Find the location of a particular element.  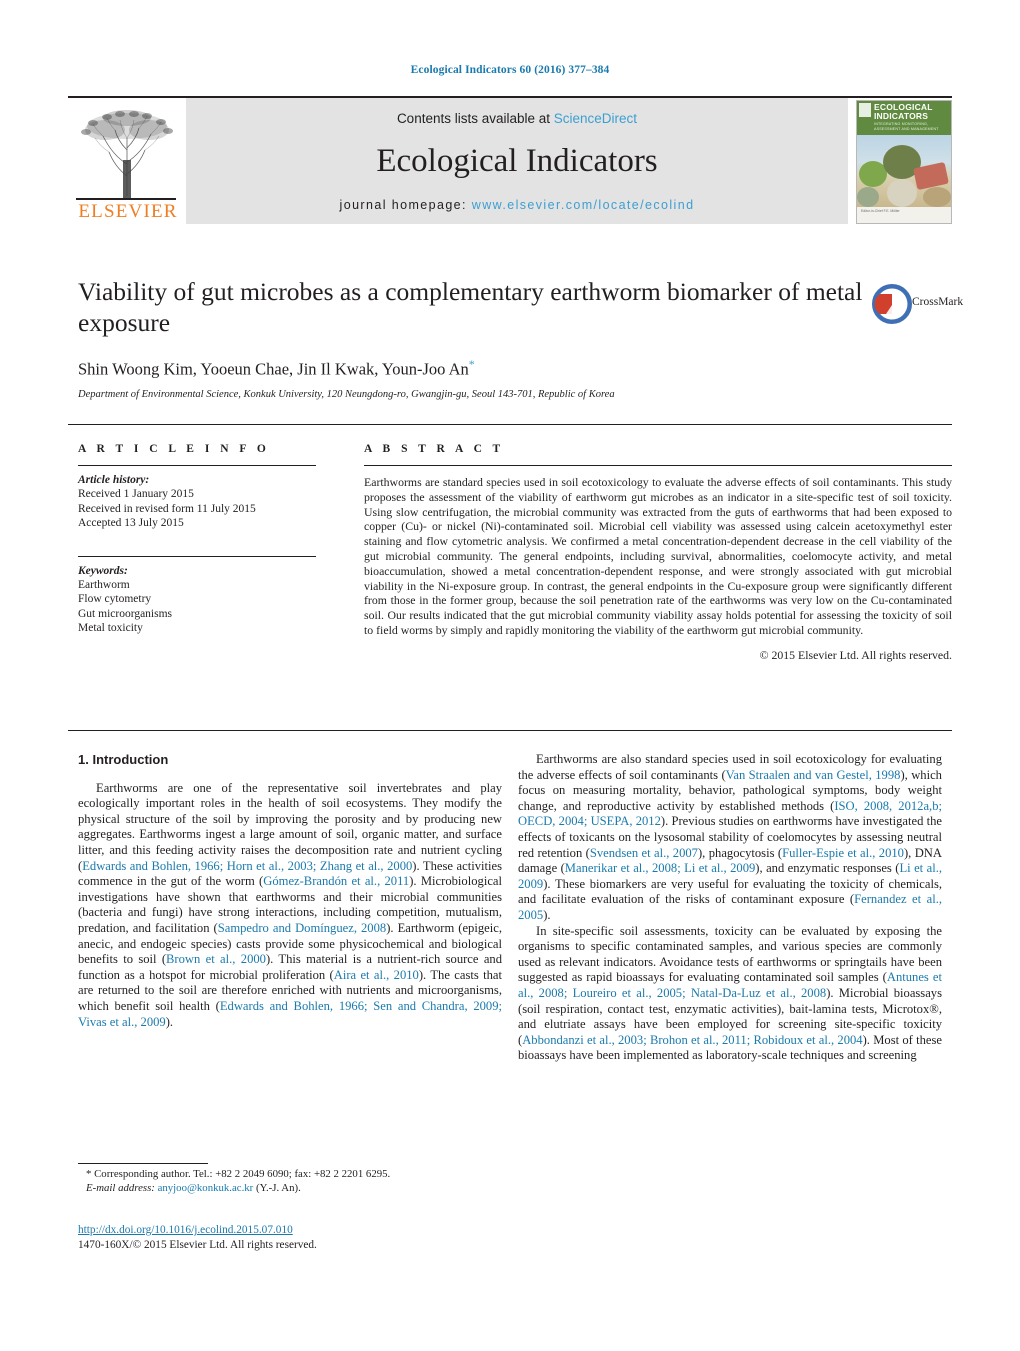

citation-link: Van Straalen and van Gestel, 1998 is located at coordinates (813, 775).